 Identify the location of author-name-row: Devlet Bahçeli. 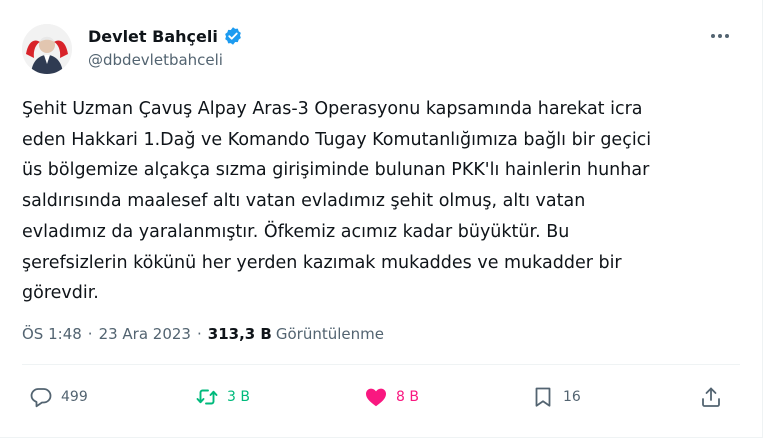
(165, 36).